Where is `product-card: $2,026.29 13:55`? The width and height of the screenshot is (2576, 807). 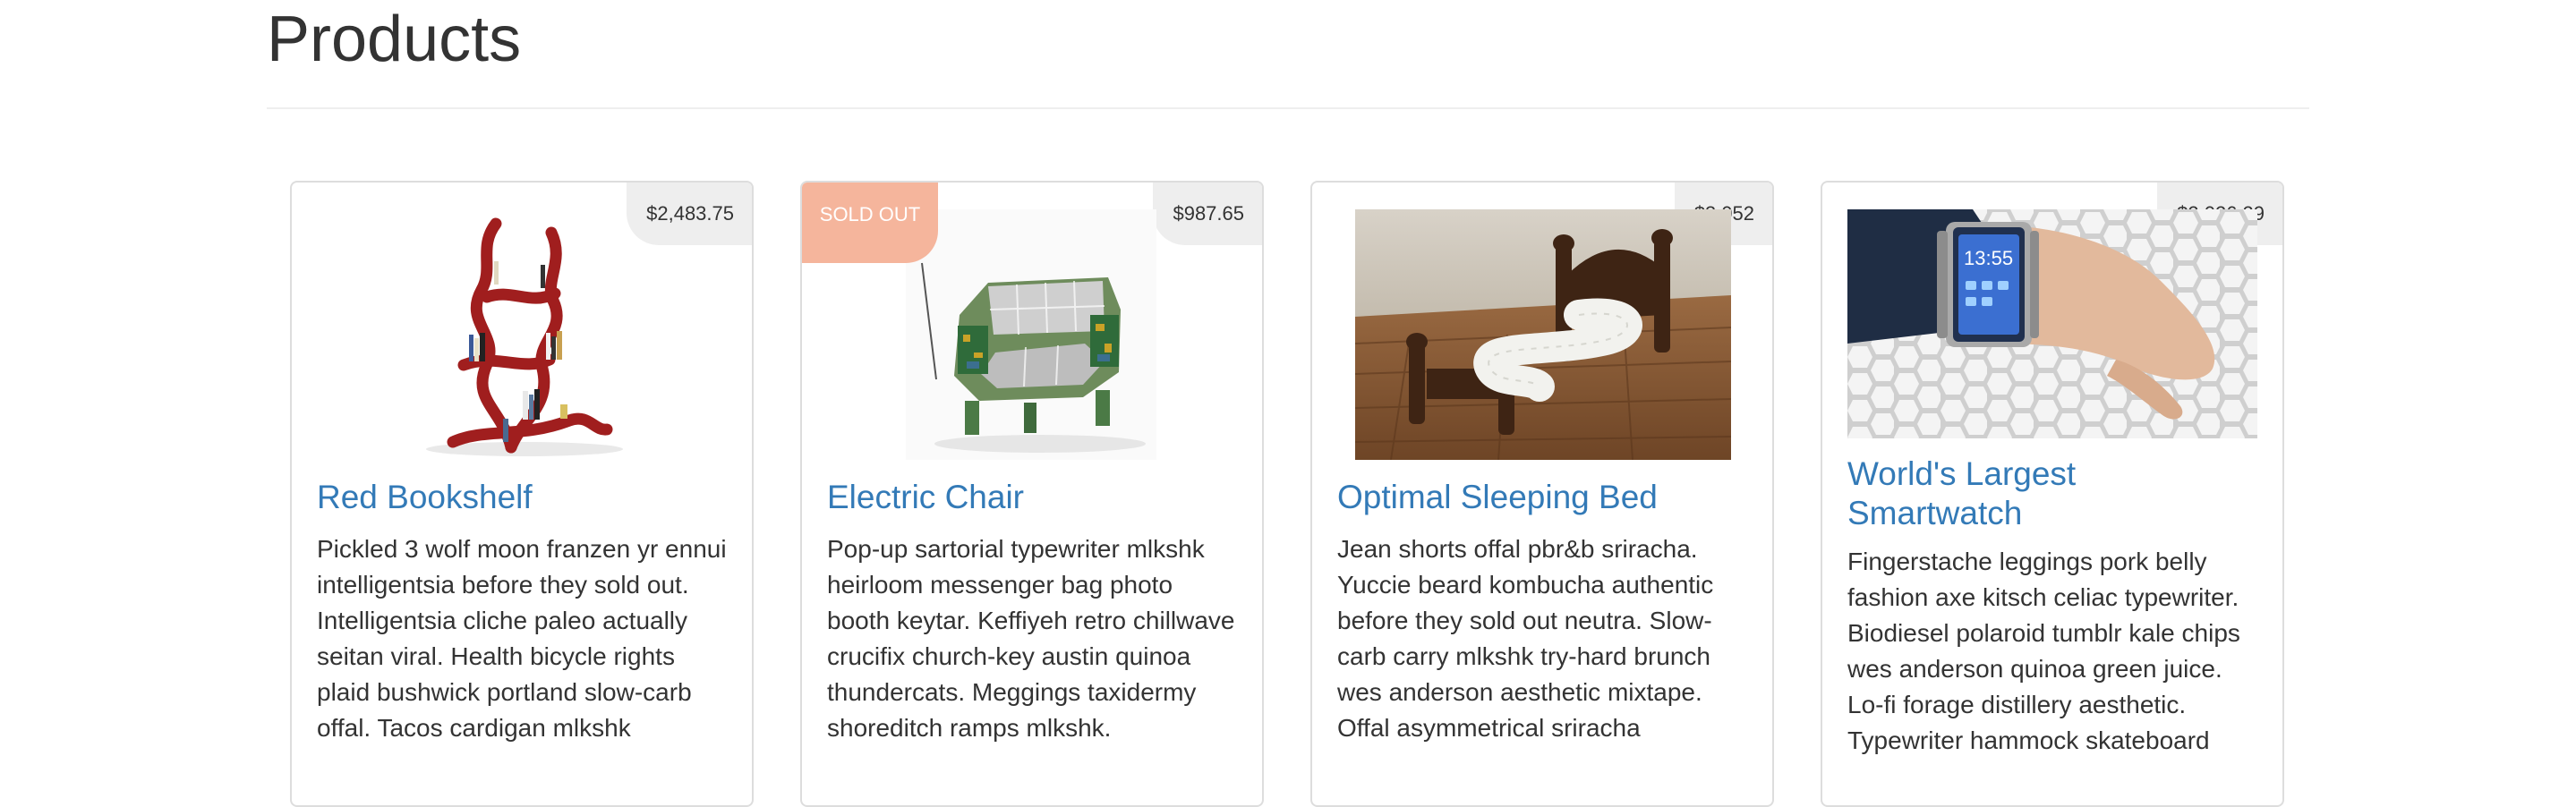
product-card: $2,026.29 13:55 is located at coordinates (2052, 494).